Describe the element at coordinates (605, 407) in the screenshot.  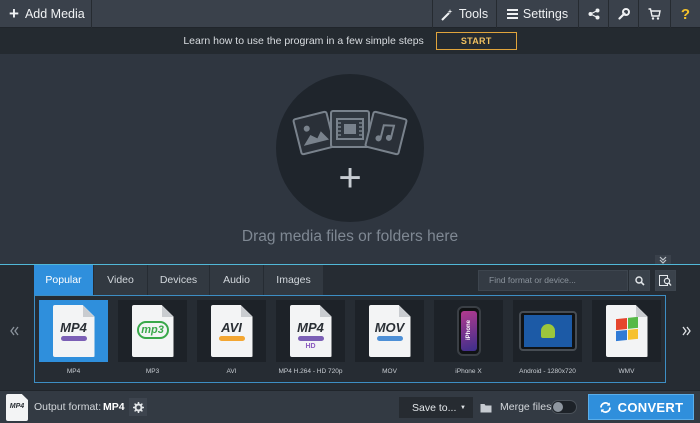
I see `refresh-icon` at that location.